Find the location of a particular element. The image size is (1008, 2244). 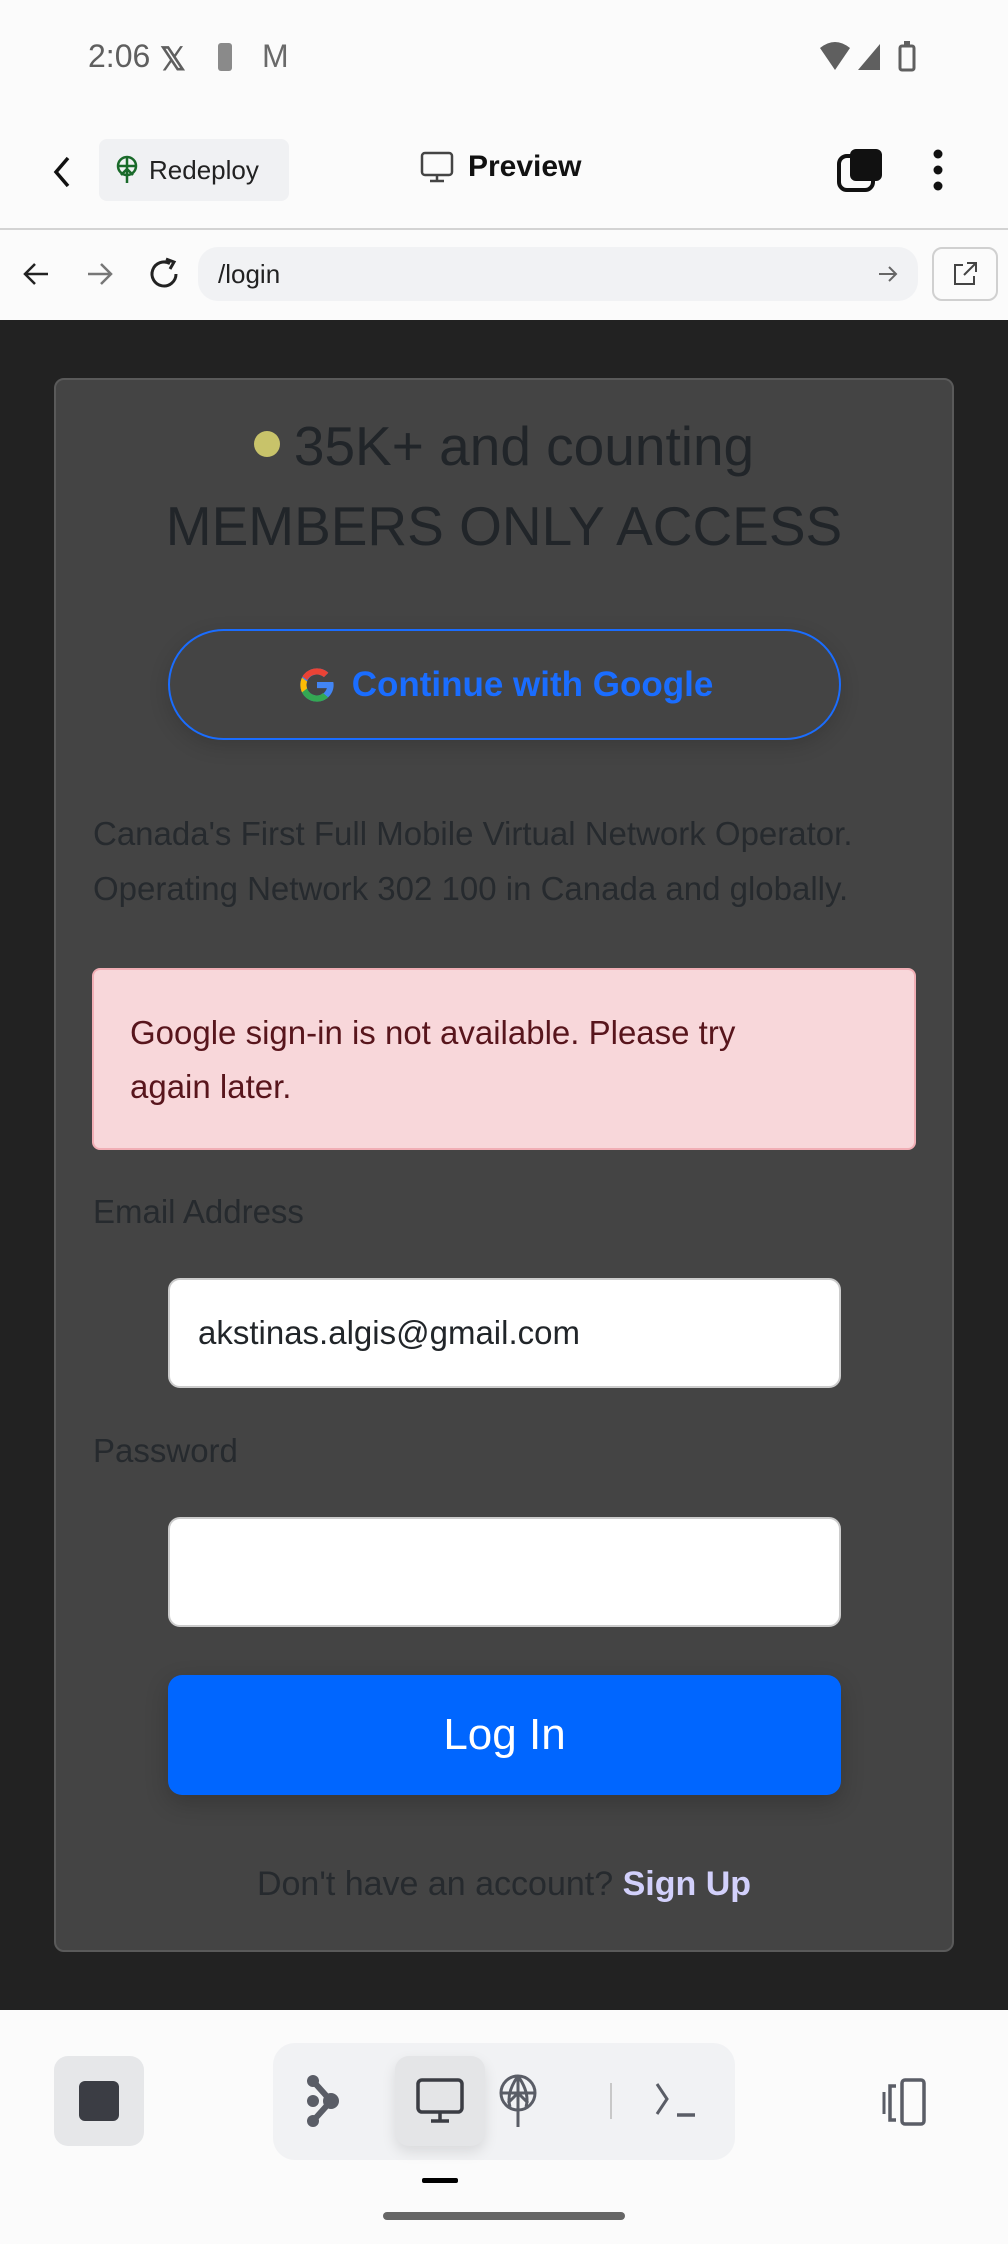

more-options-icon is located at coordinates (938, 170).